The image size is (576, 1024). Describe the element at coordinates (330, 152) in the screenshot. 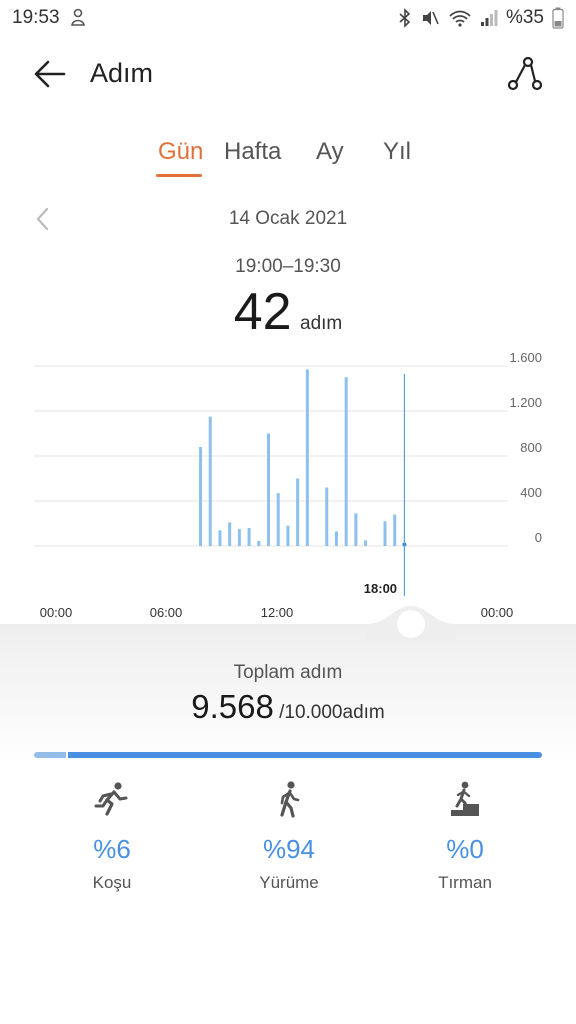

I see `tab-month: Ay` at that location.